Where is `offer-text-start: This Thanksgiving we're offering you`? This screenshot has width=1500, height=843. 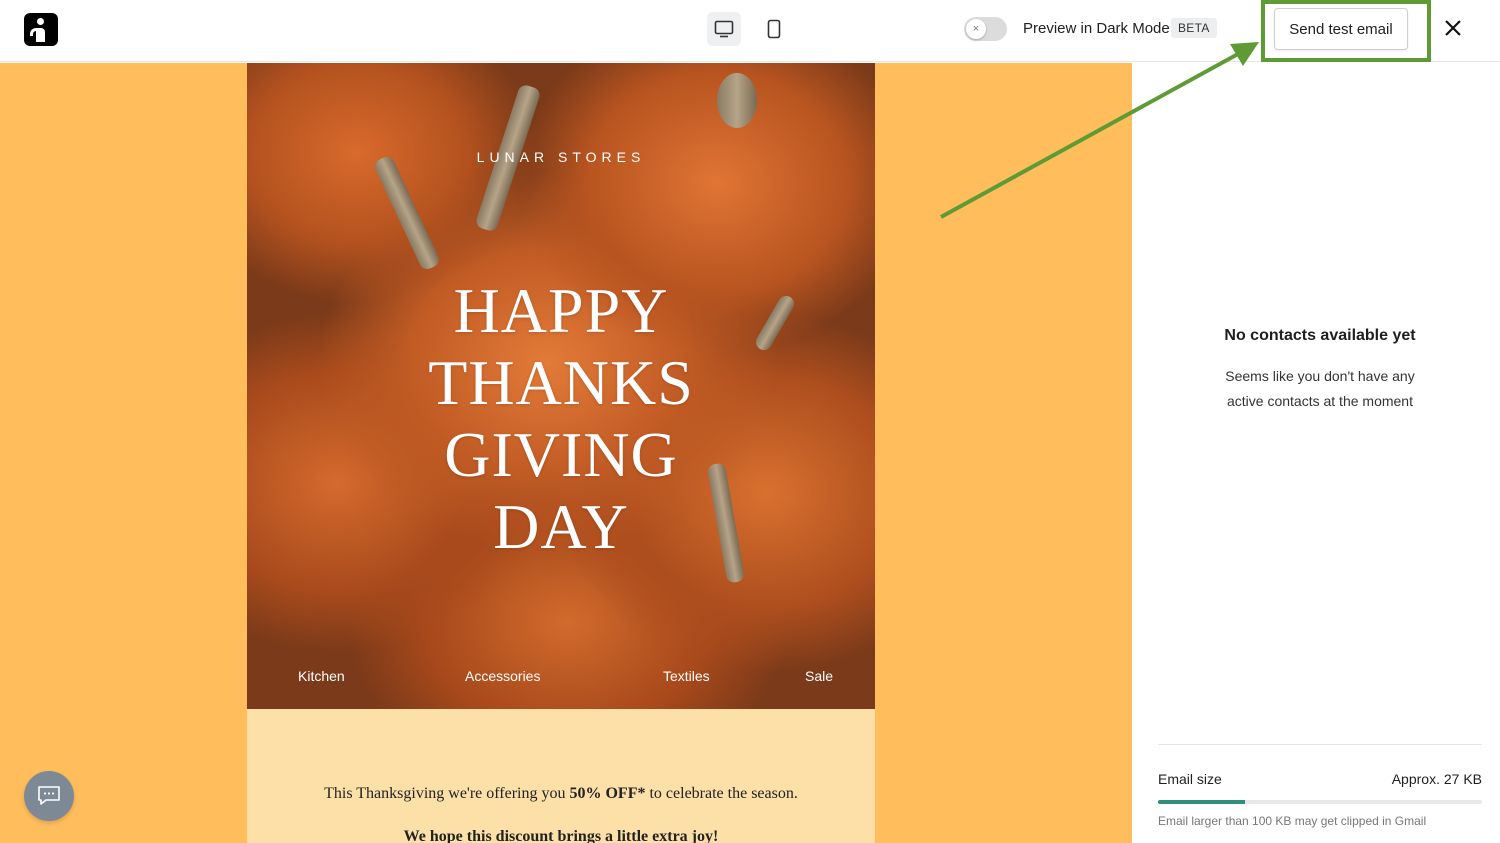 offer-text-start: This Thanksgiving we're offering you is located at coordinates (447, 793).